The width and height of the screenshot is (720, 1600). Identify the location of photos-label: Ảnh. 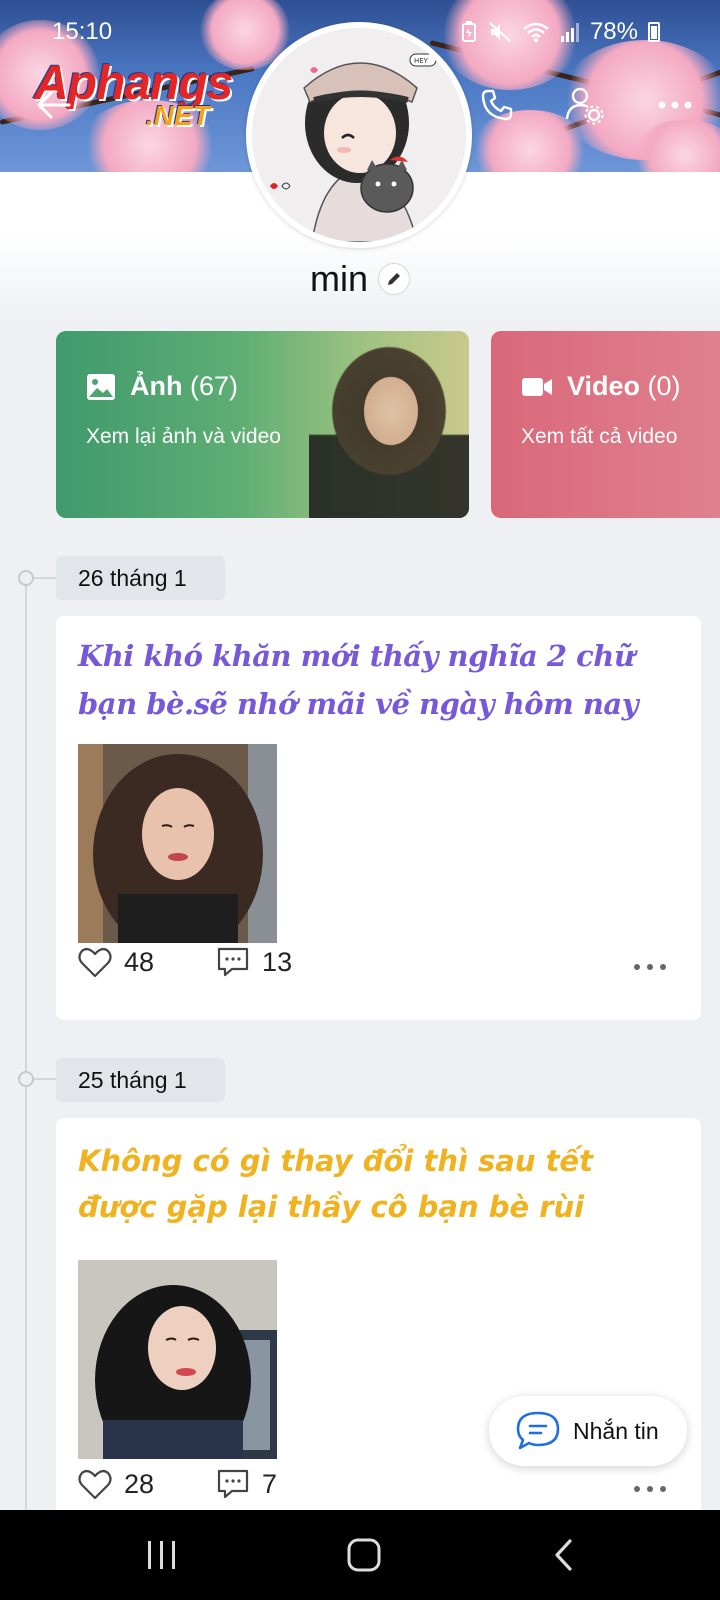
(156, 386).